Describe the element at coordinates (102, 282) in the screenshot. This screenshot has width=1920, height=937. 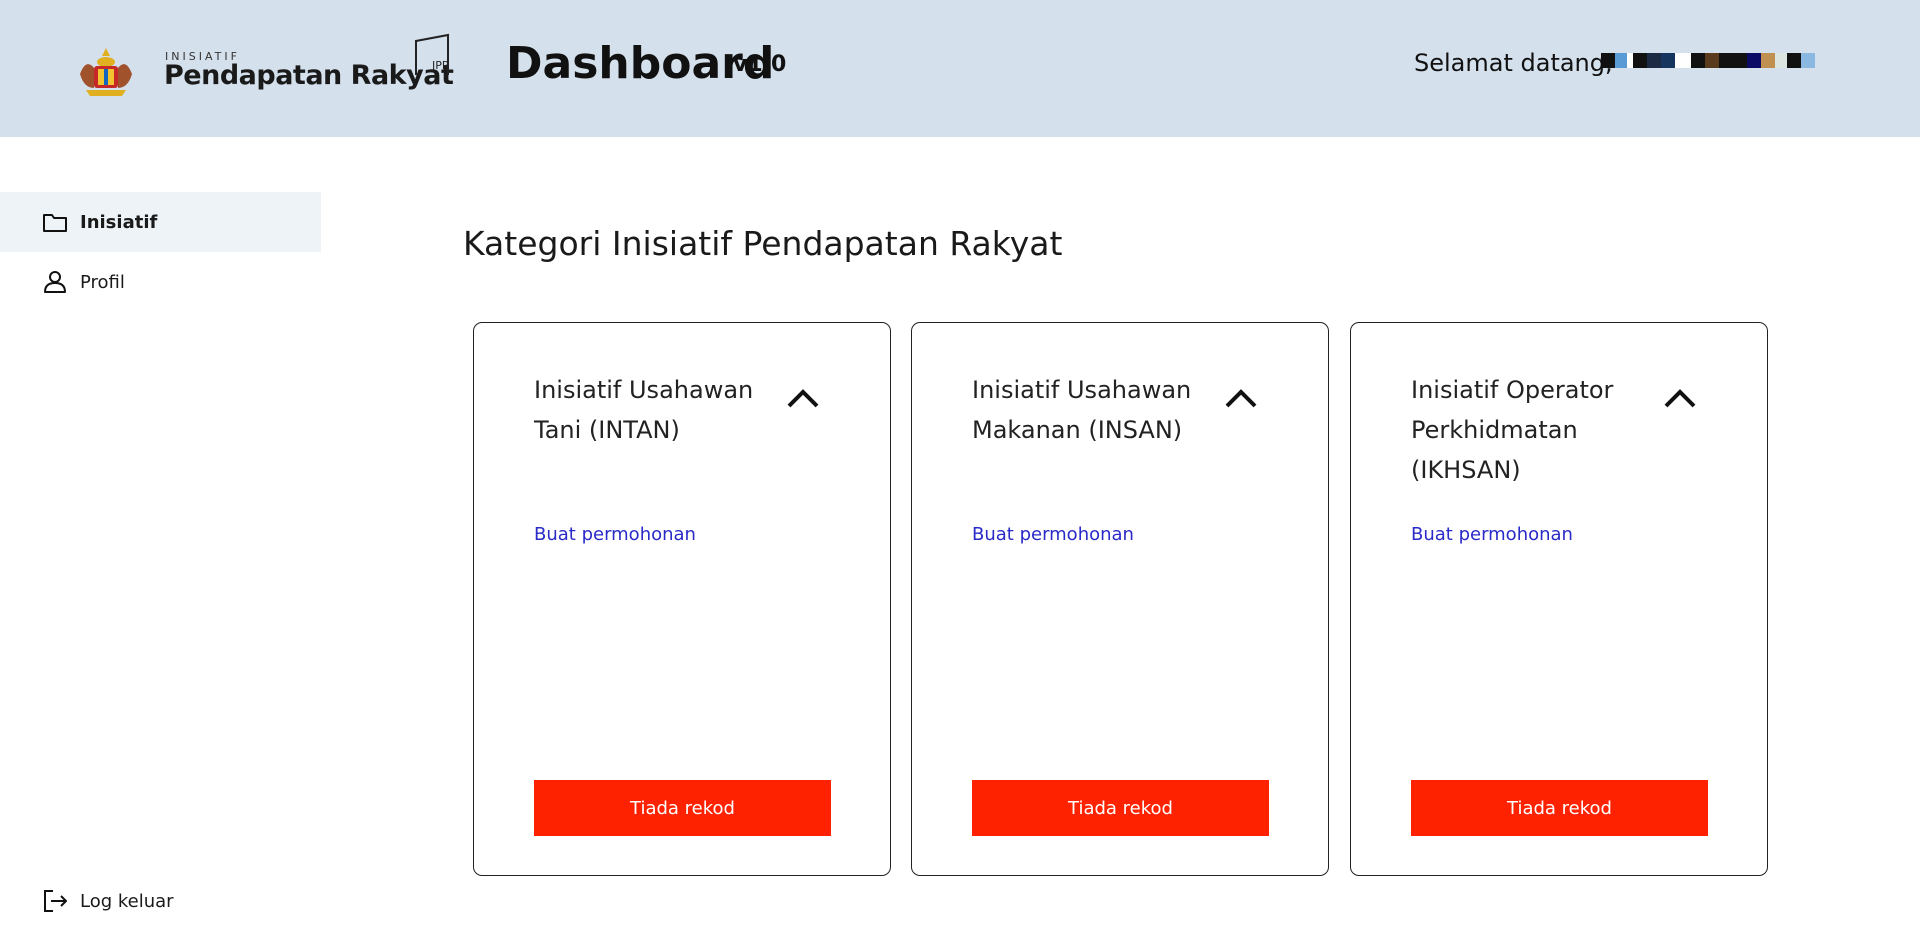
I see `sidebar-item-label: Profil` at that location.